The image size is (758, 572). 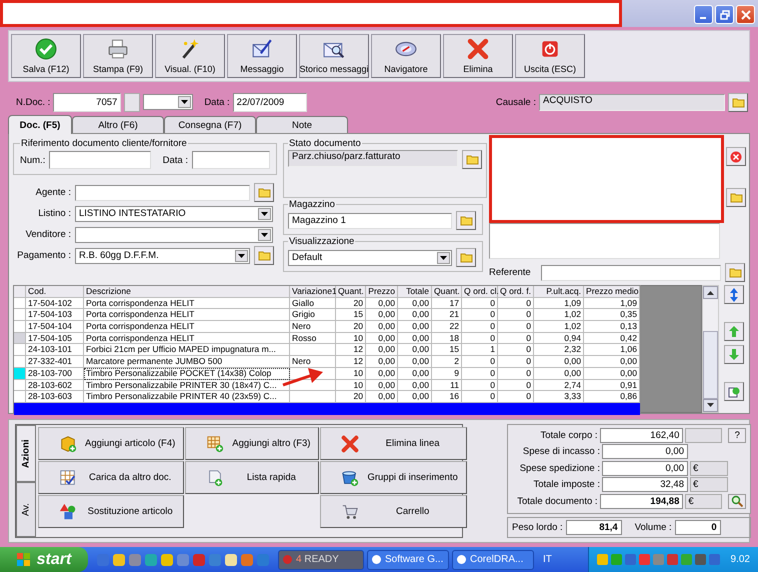 I want to click on table-cell: 17, so click(x=447, y=304).